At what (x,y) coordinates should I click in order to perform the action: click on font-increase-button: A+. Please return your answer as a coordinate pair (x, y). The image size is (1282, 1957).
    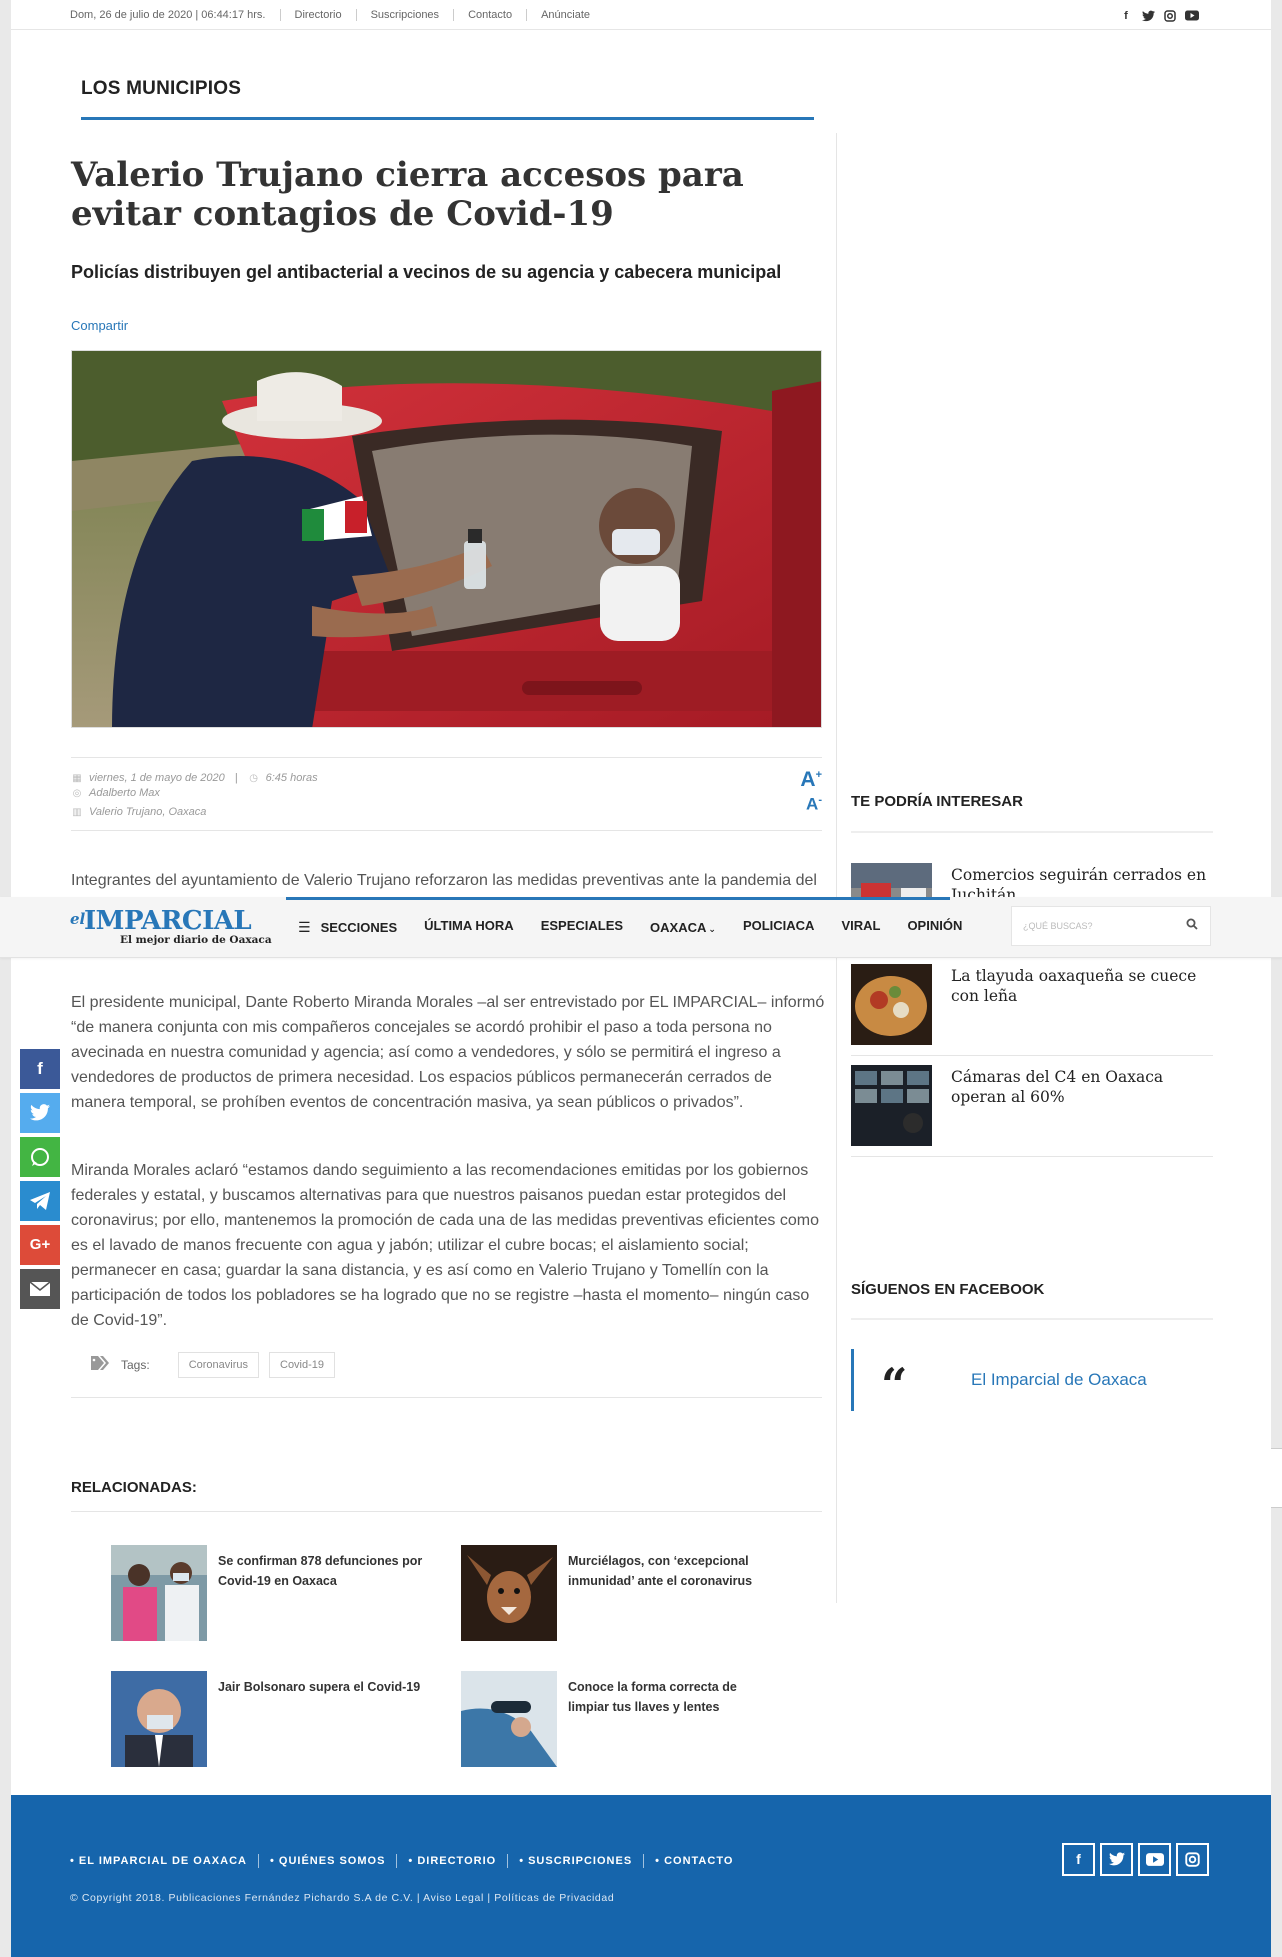
    Looking at the image, I should click on (811, 777).